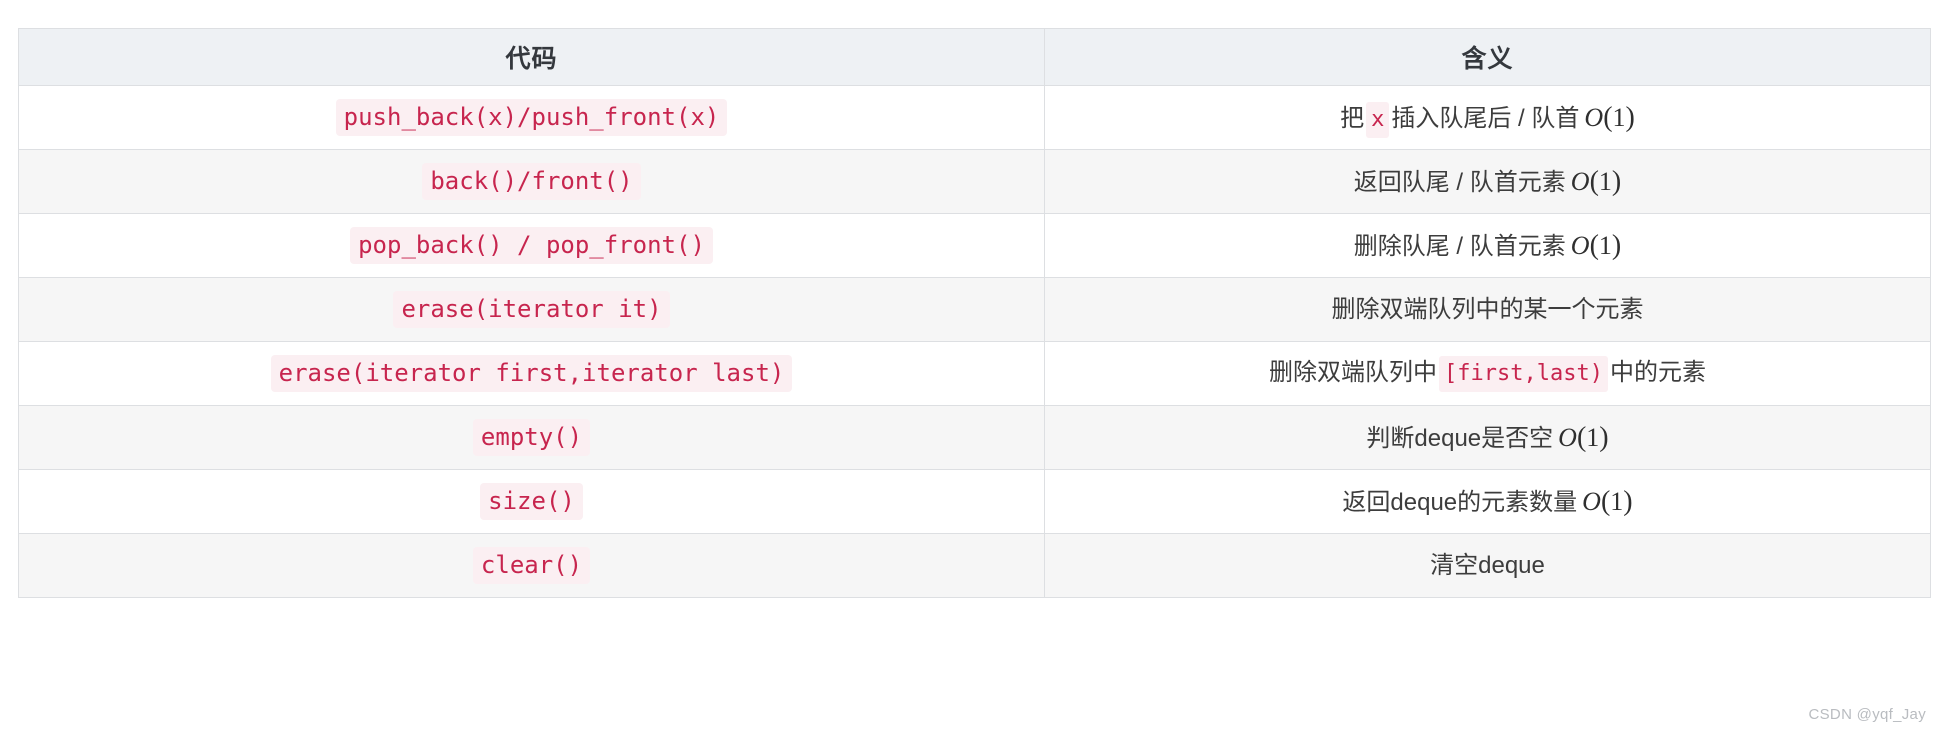 The width and height of the screenshot is (1948, 737). I want to click on csdn-watermark: CSDN @yqf_Jay, so click(1867, 714).